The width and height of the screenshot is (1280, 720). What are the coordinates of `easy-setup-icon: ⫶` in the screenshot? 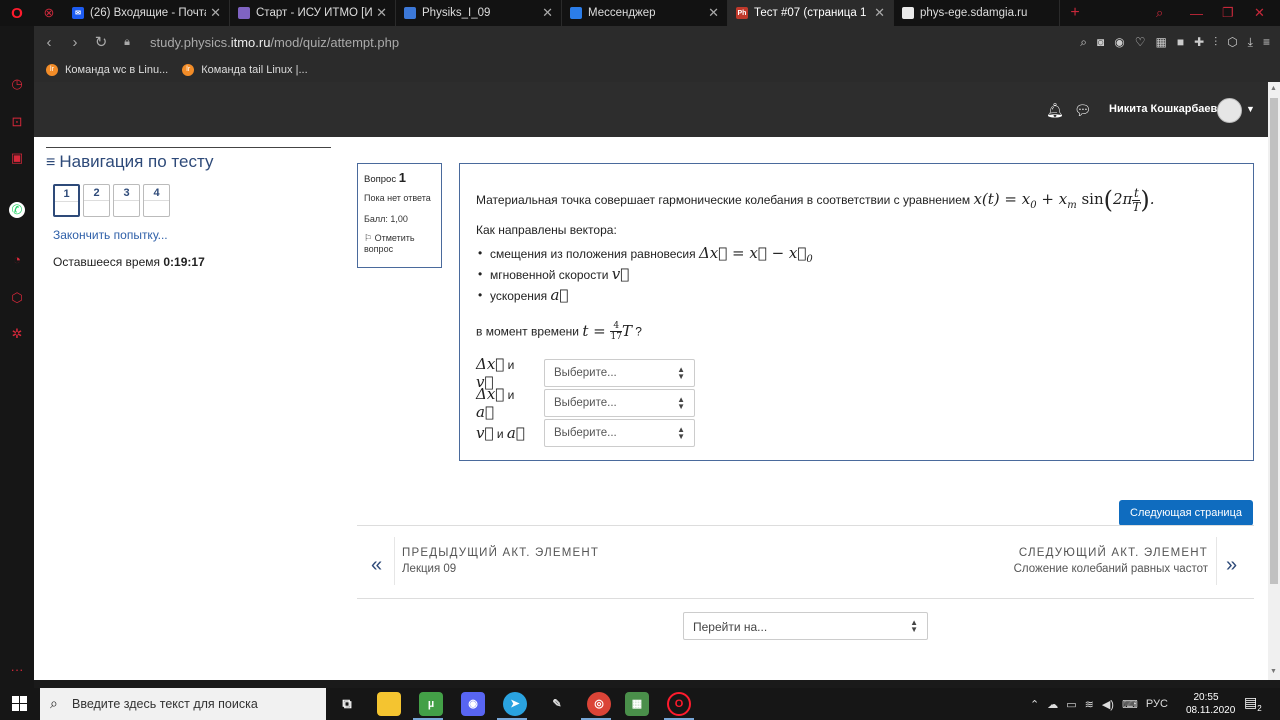 It's located at (1215, 42).